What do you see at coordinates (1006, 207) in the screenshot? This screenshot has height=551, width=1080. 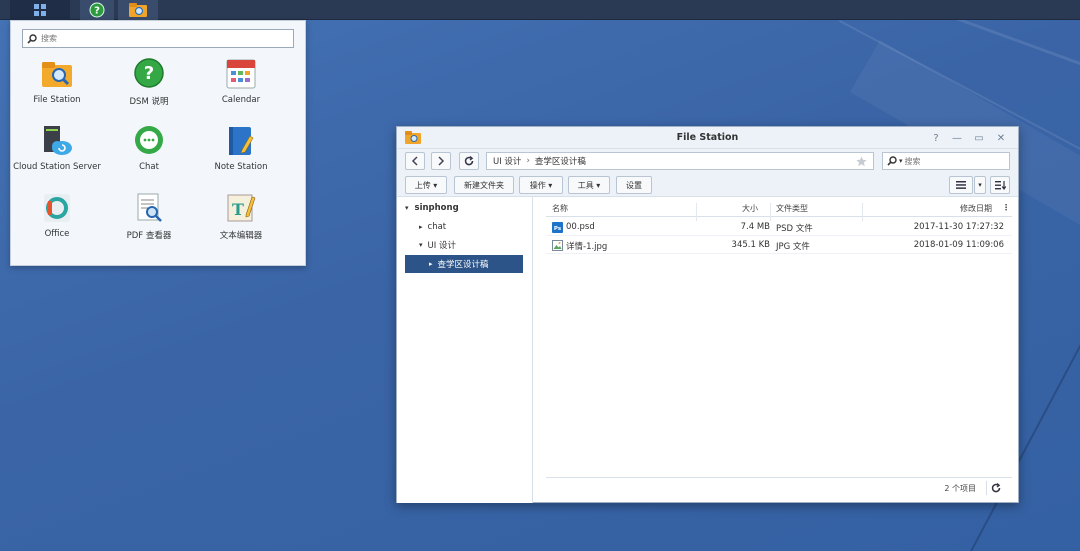 I see `column-menu-icon: ⋮` at bounding box center [1006, 207].